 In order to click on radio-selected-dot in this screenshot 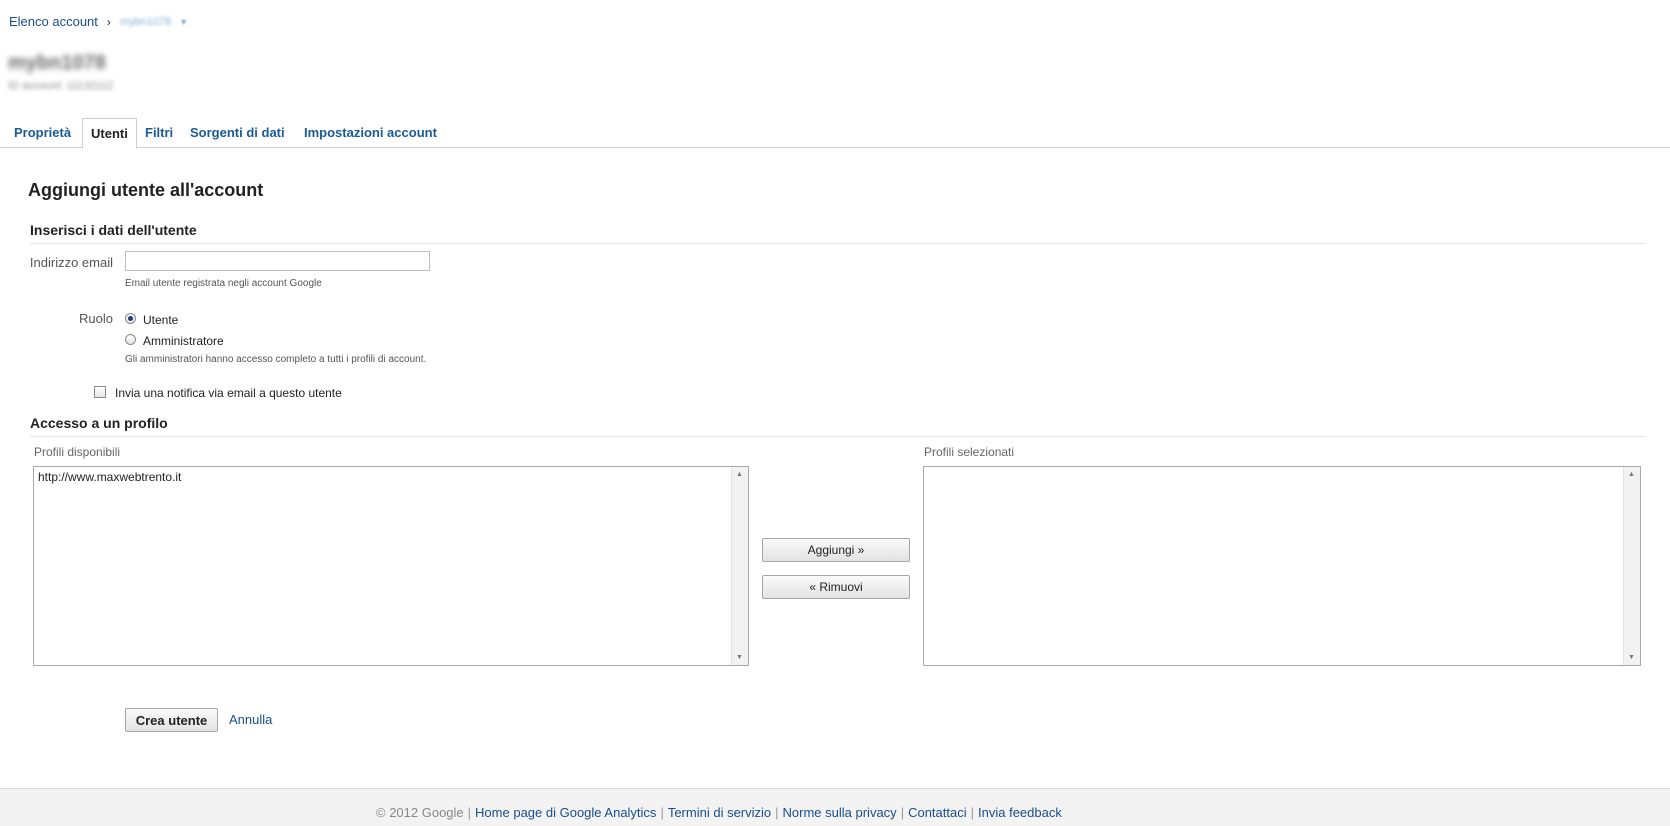, I will do `click(130, 318)`.